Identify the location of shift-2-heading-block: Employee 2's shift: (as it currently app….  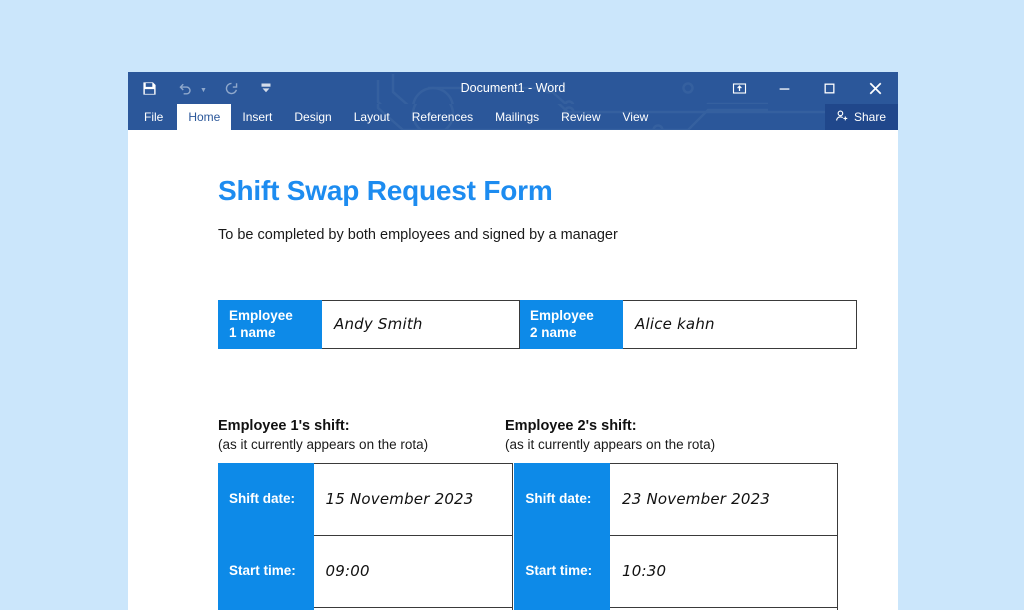
(648, 435).